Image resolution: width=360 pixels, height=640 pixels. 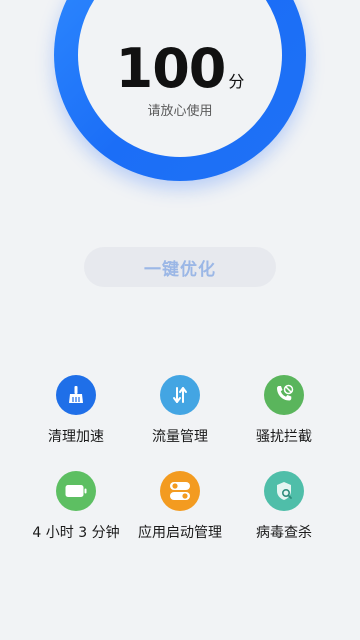 I want to click on tile-cleanup: 清理加速, so click(x=76, y=414).